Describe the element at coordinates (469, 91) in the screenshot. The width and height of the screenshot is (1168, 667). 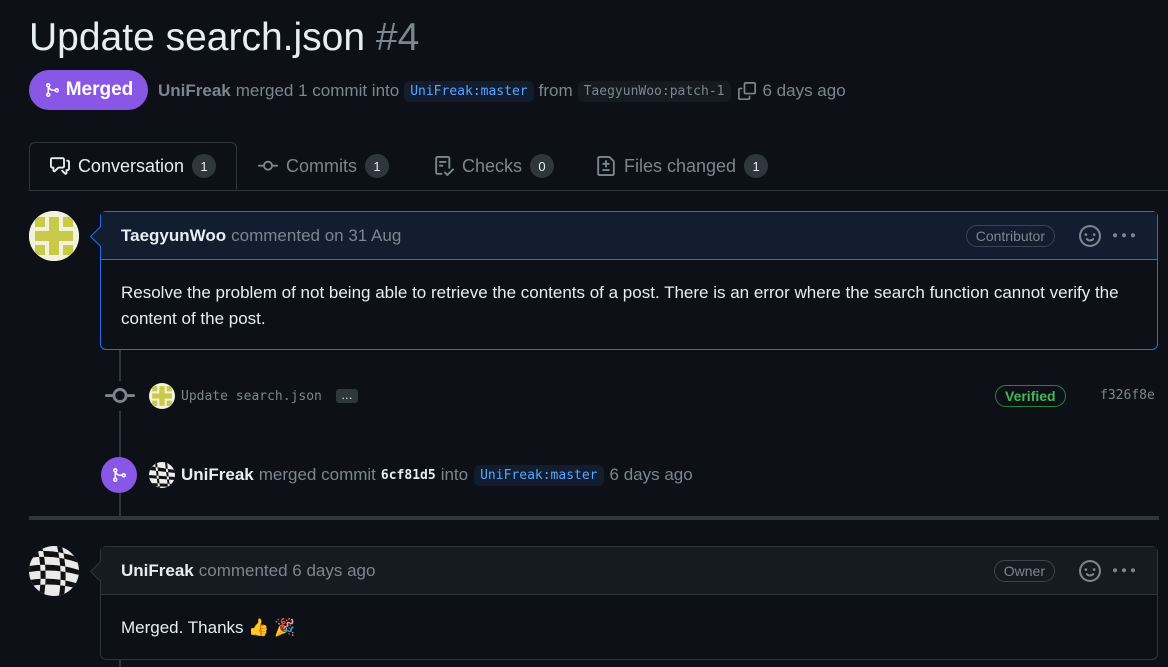
I see `base-branch: UniFreak:master` at that location.